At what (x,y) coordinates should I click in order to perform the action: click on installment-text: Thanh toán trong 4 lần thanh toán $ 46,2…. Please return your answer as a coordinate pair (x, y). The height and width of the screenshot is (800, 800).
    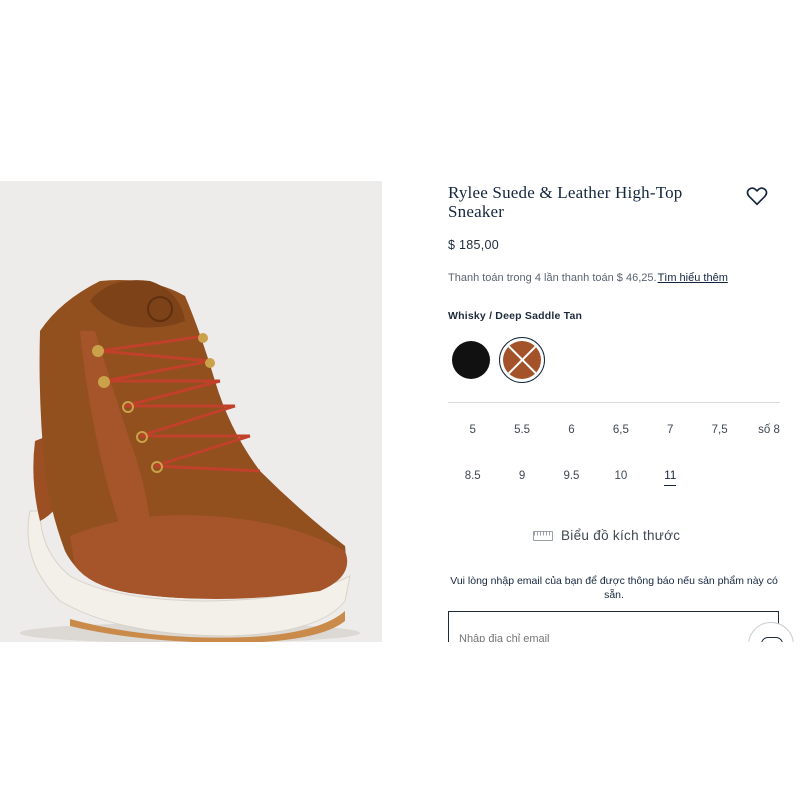
    Looking at the image, I should click on (552, 278).